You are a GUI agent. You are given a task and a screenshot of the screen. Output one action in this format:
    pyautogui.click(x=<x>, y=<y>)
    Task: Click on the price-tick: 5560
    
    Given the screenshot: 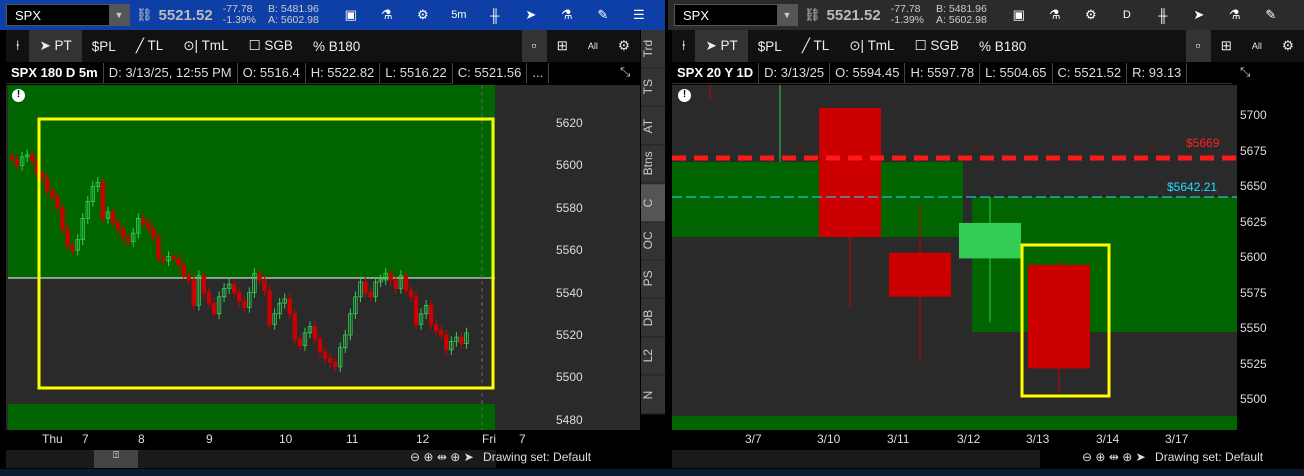 What is the action you would take?
    pyautogui.click(x=569, y=250)
    